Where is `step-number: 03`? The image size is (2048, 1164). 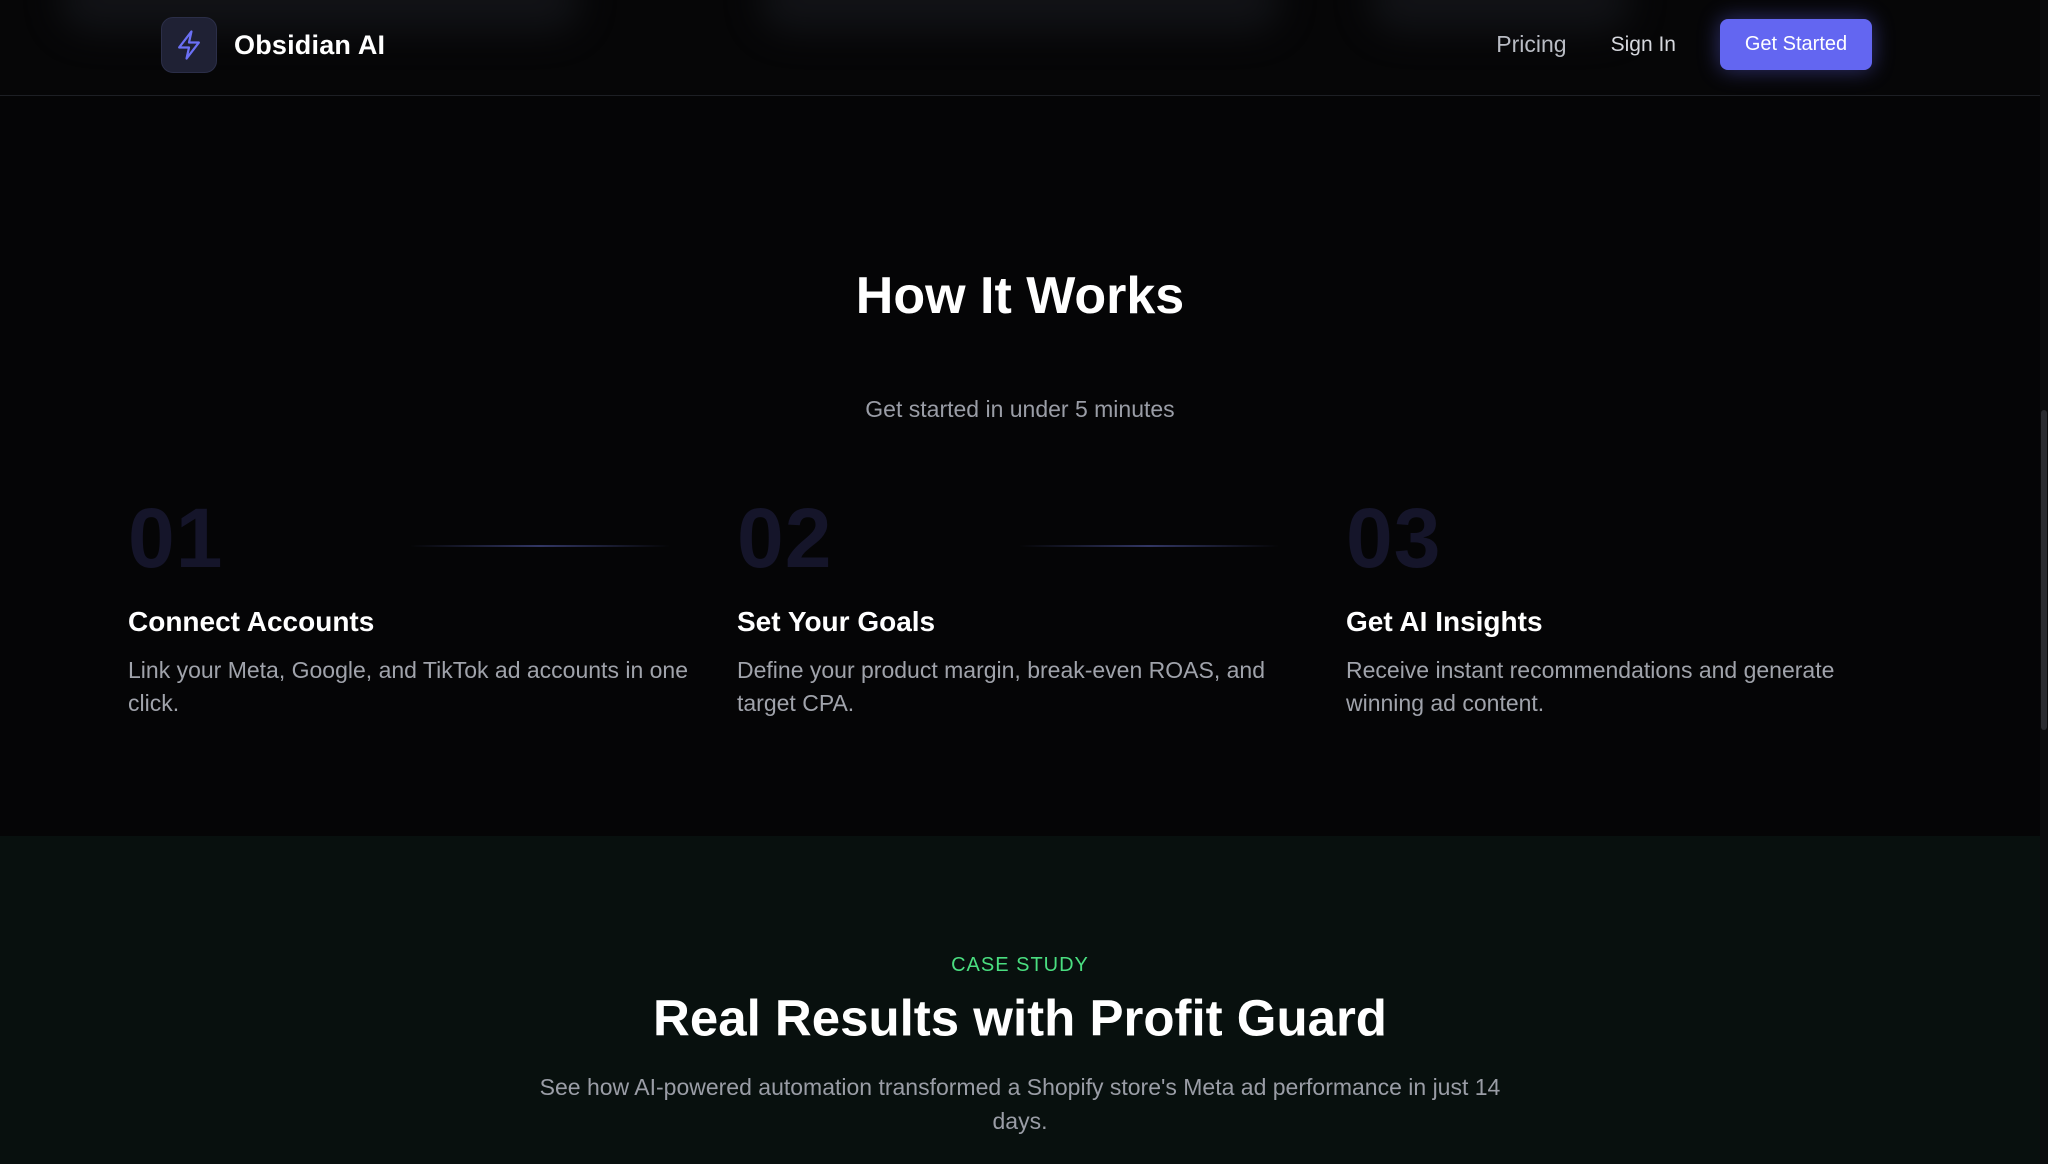 step-number: 03 is located at coordinates (1394, 538).